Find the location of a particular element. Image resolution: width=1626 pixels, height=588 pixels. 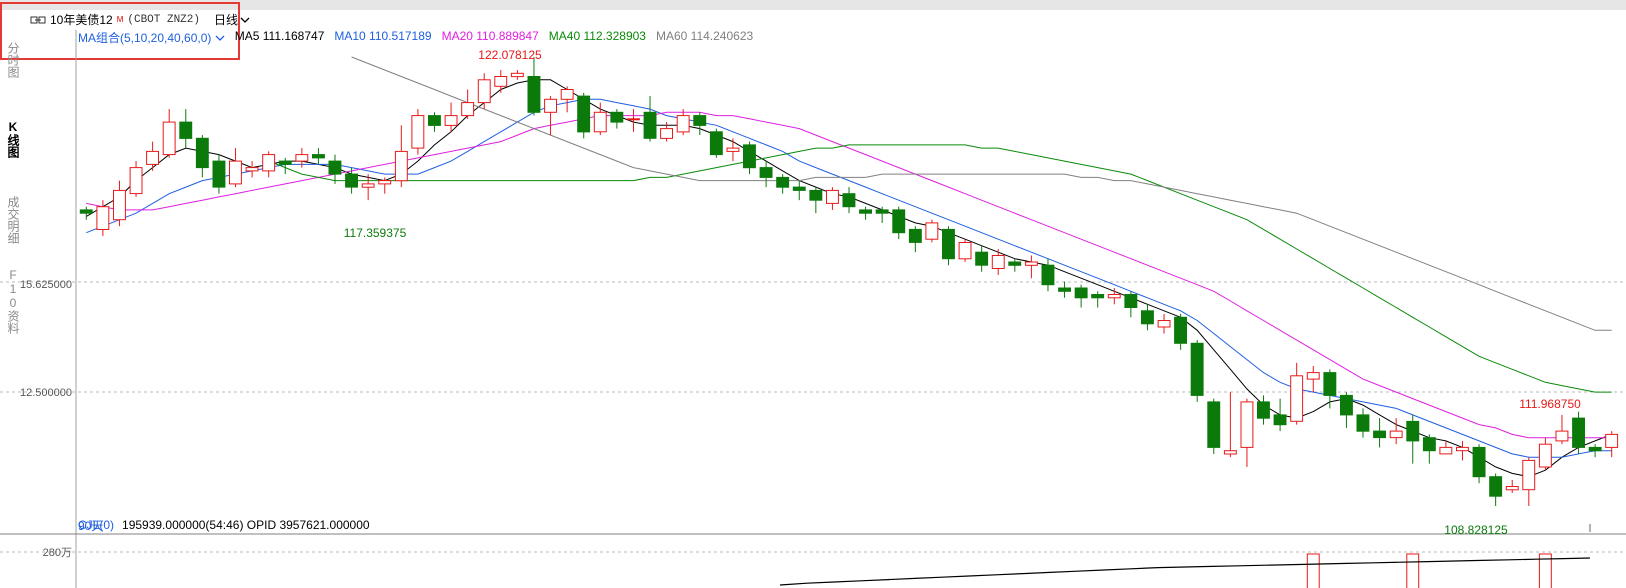

annotation-high: 122.078125 is located at coordinates (510, 55).